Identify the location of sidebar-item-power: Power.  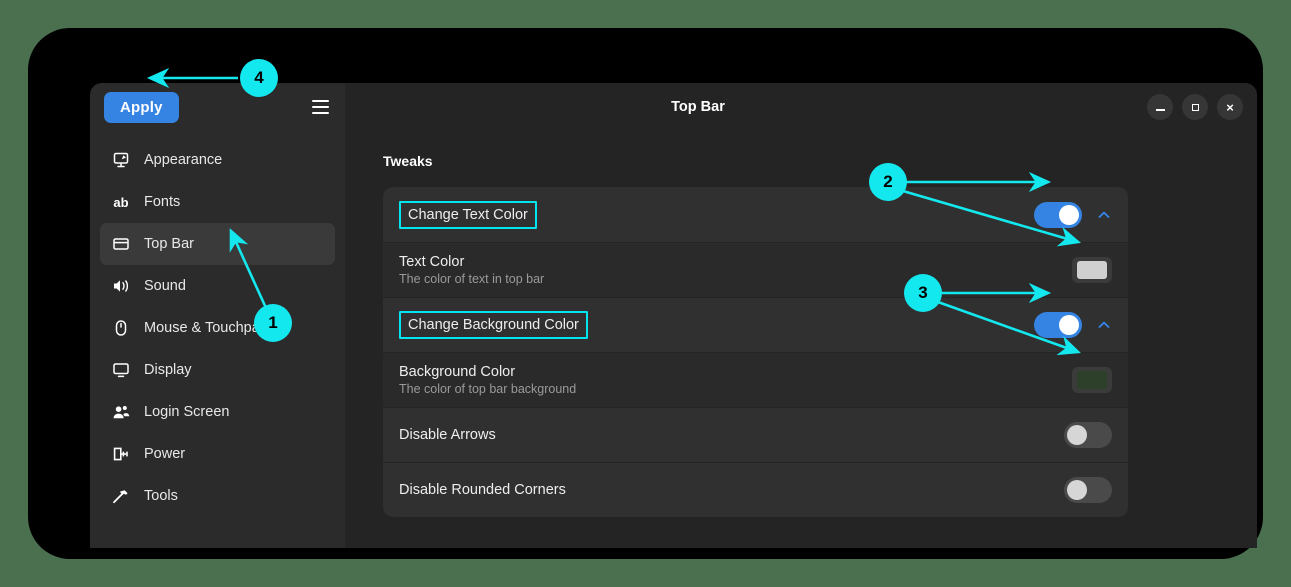
(217, 454).